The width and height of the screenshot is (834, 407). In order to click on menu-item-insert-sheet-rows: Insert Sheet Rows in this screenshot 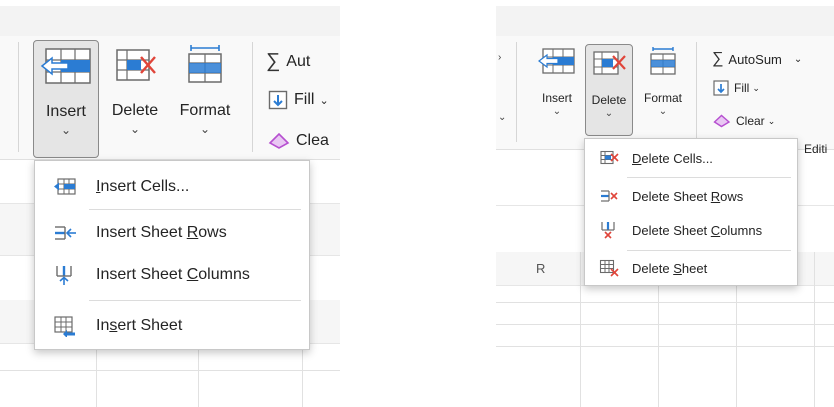, I will do `click(172, 233)`.